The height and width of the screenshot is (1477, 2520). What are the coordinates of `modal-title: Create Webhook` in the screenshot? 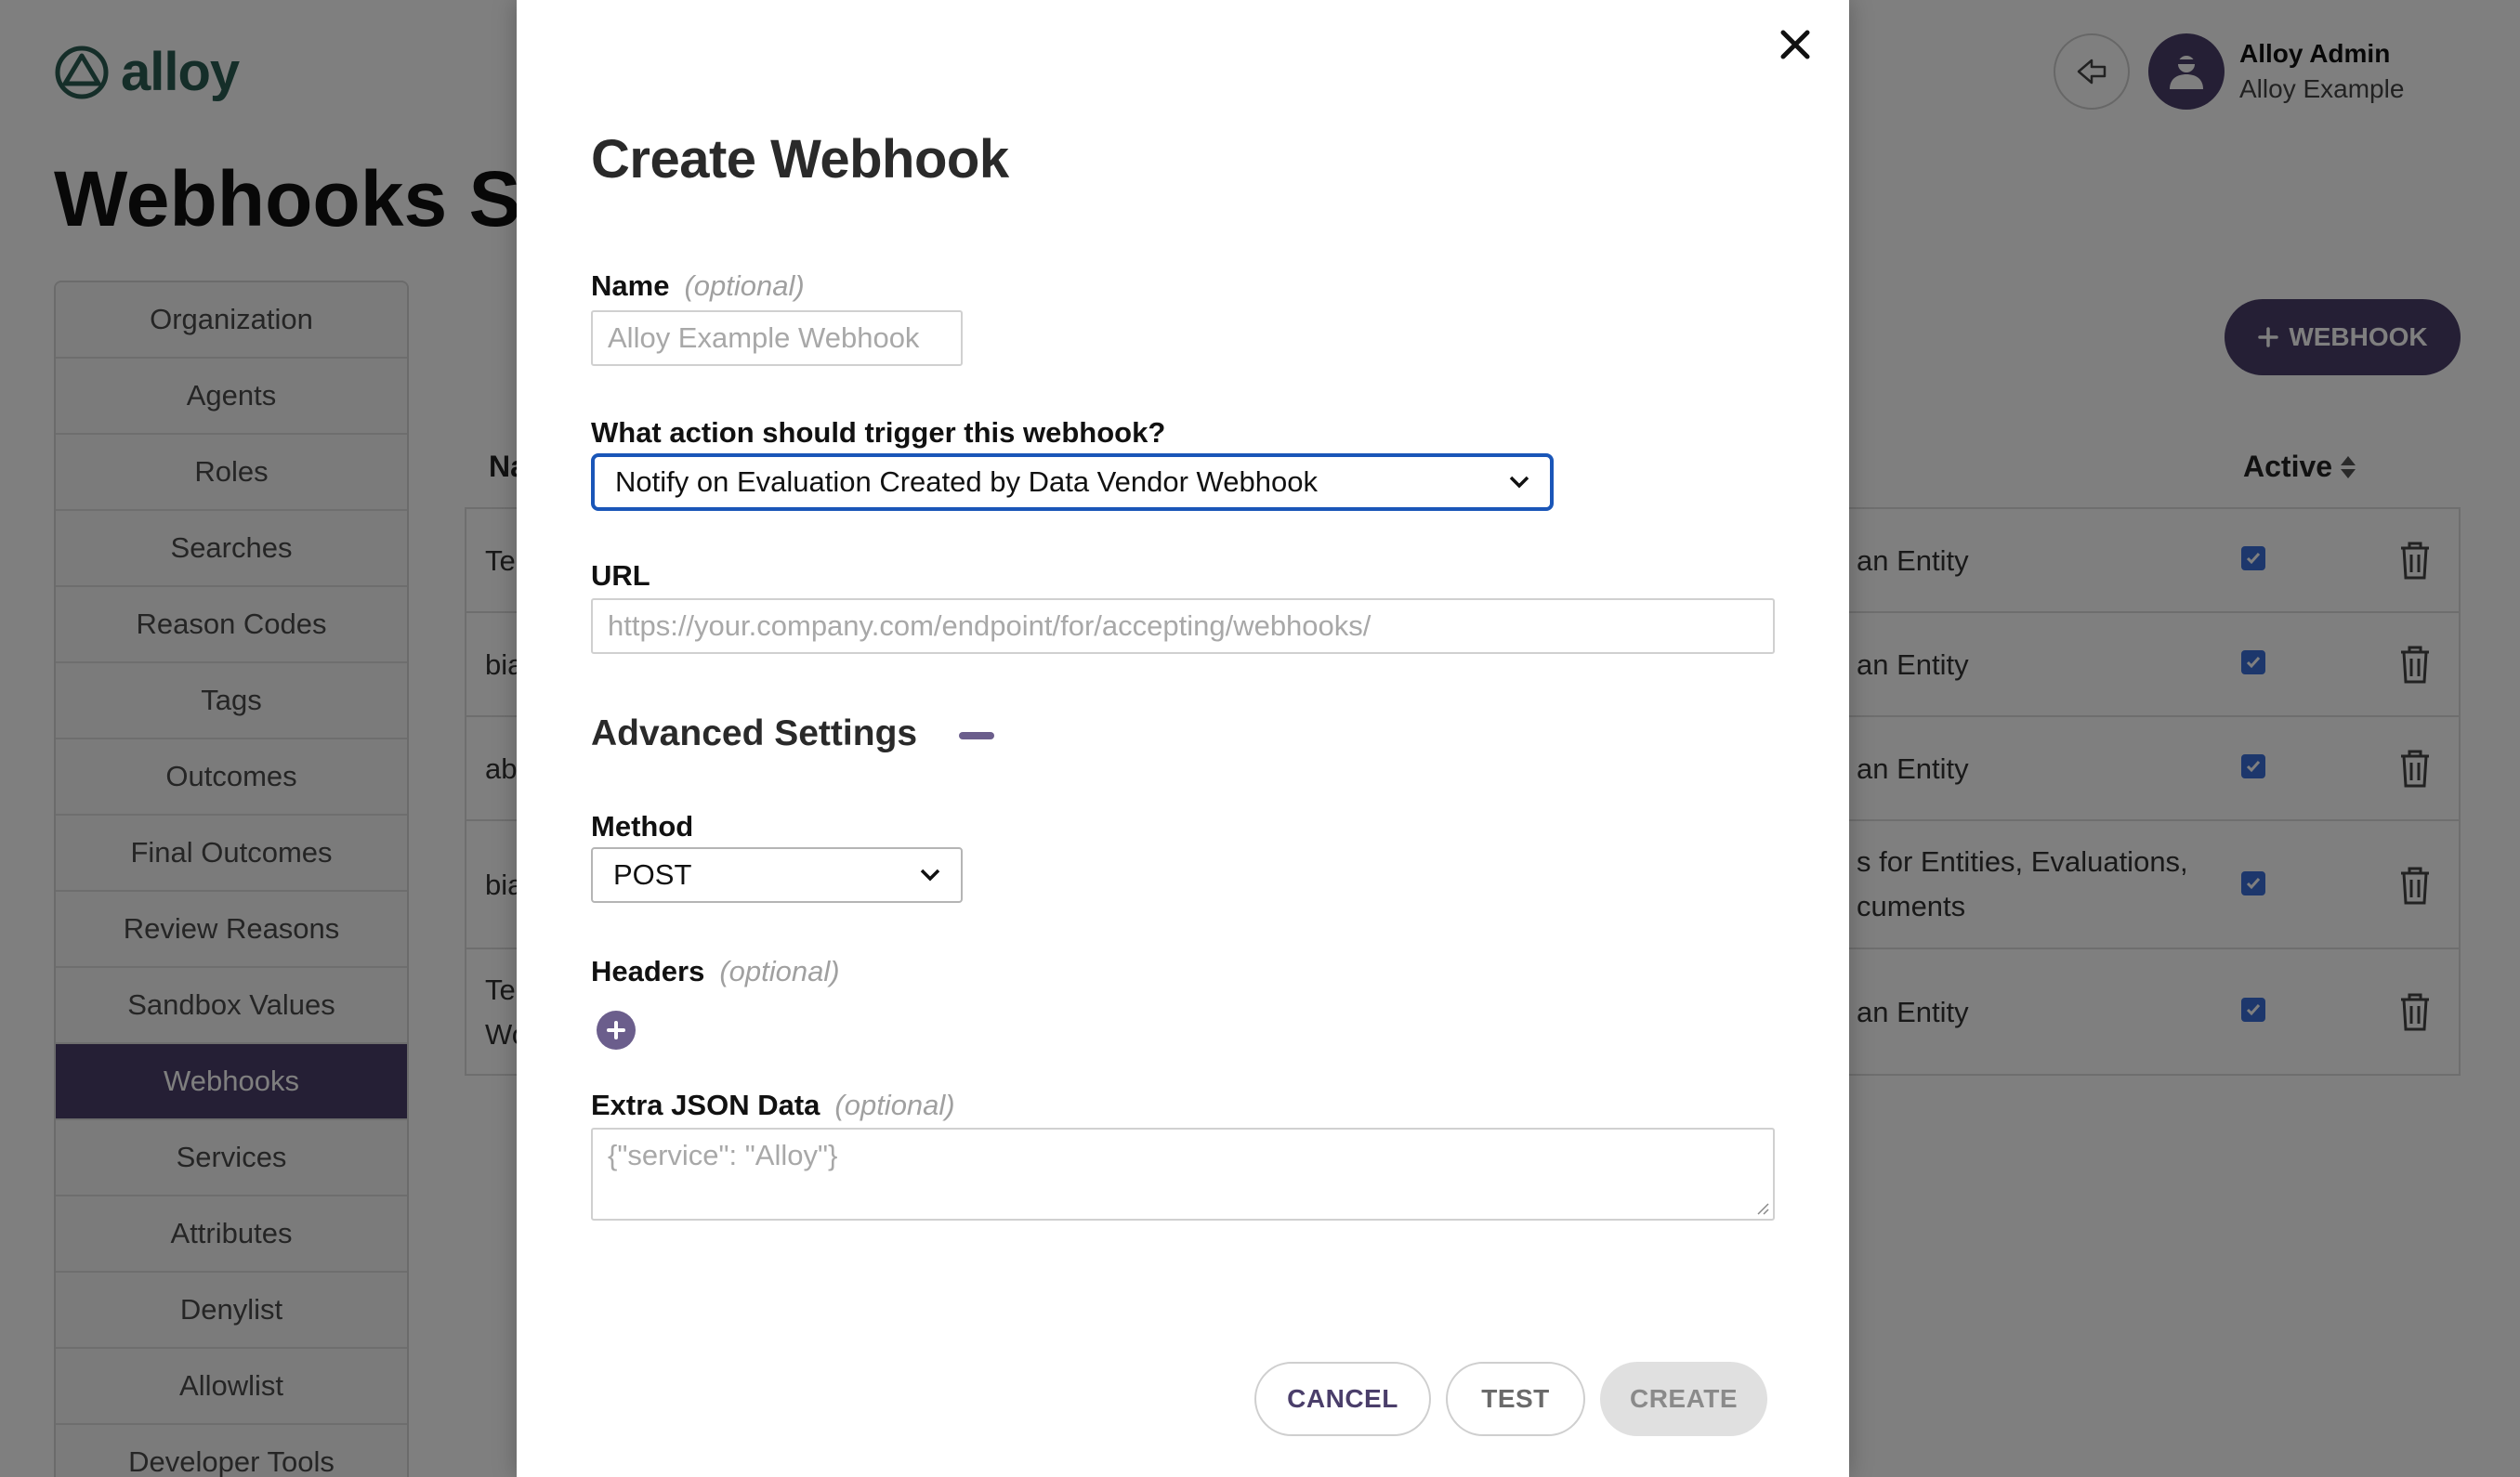 It's located at (800, 159).